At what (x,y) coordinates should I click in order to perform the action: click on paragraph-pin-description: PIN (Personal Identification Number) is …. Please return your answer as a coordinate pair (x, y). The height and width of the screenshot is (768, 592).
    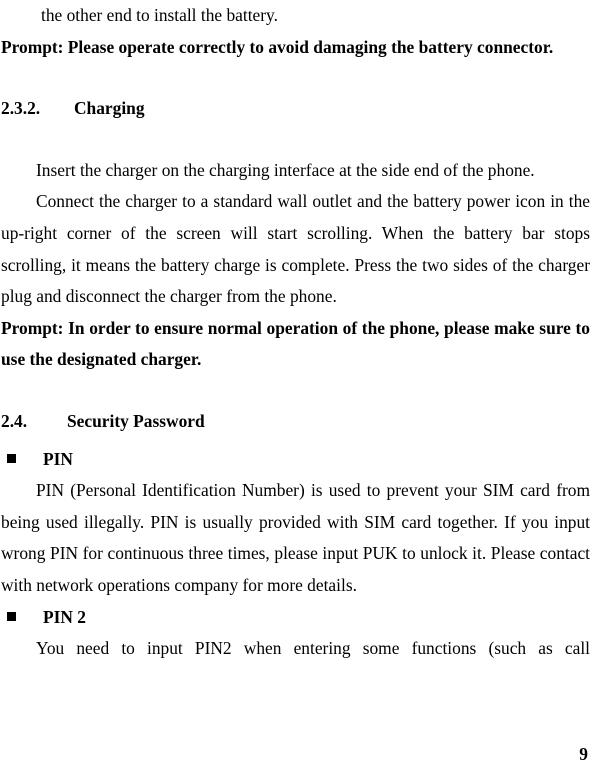
    Looking at the image, I should click on (295, 537).